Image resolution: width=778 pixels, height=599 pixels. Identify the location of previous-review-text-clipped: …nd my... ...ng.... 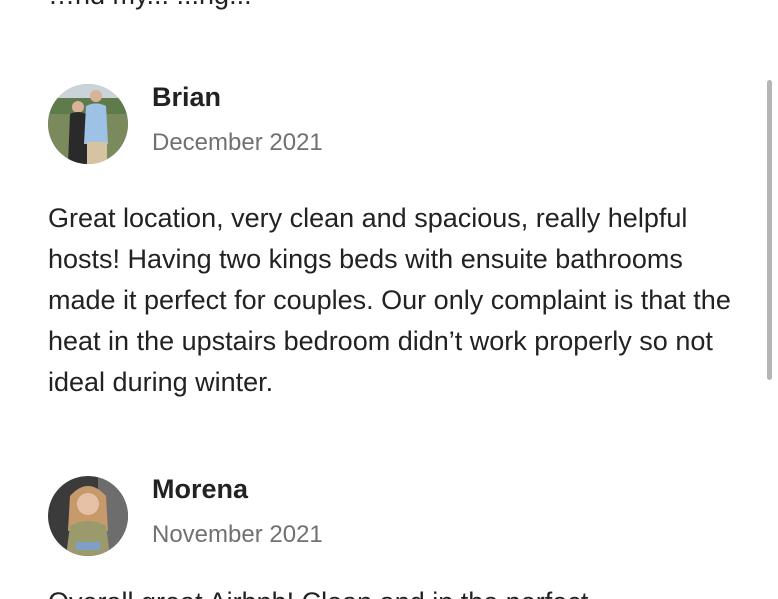
(150, 8).